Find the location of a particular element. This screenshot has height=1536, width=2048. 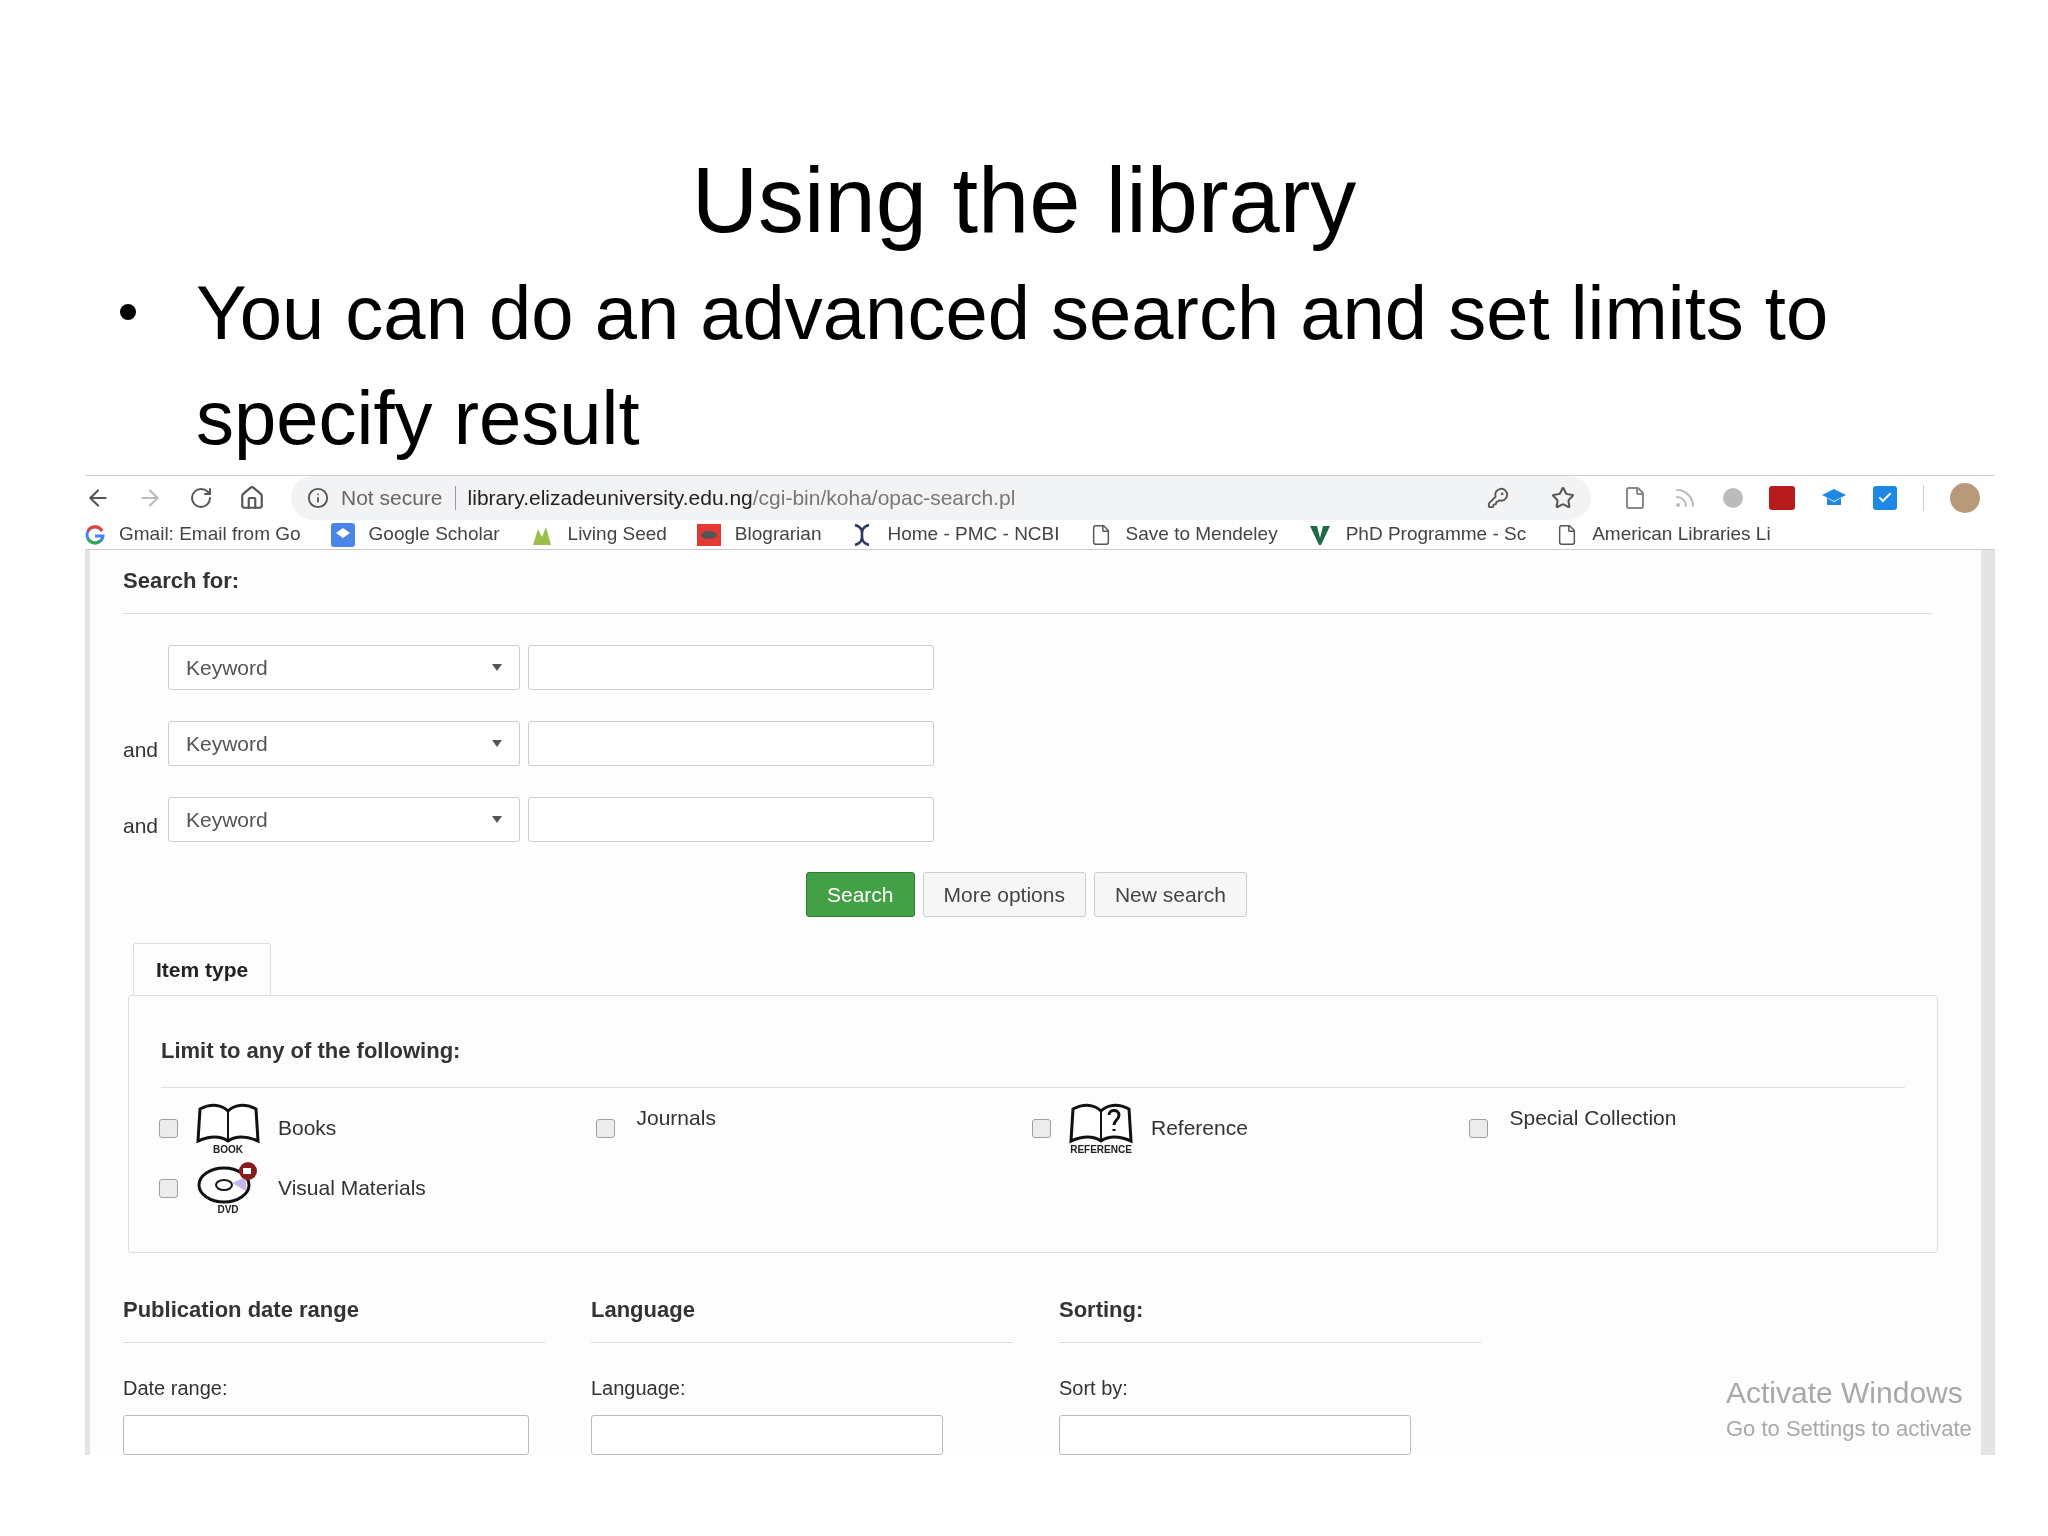

field-label: Date range: is located at coordinates (176, 1388).